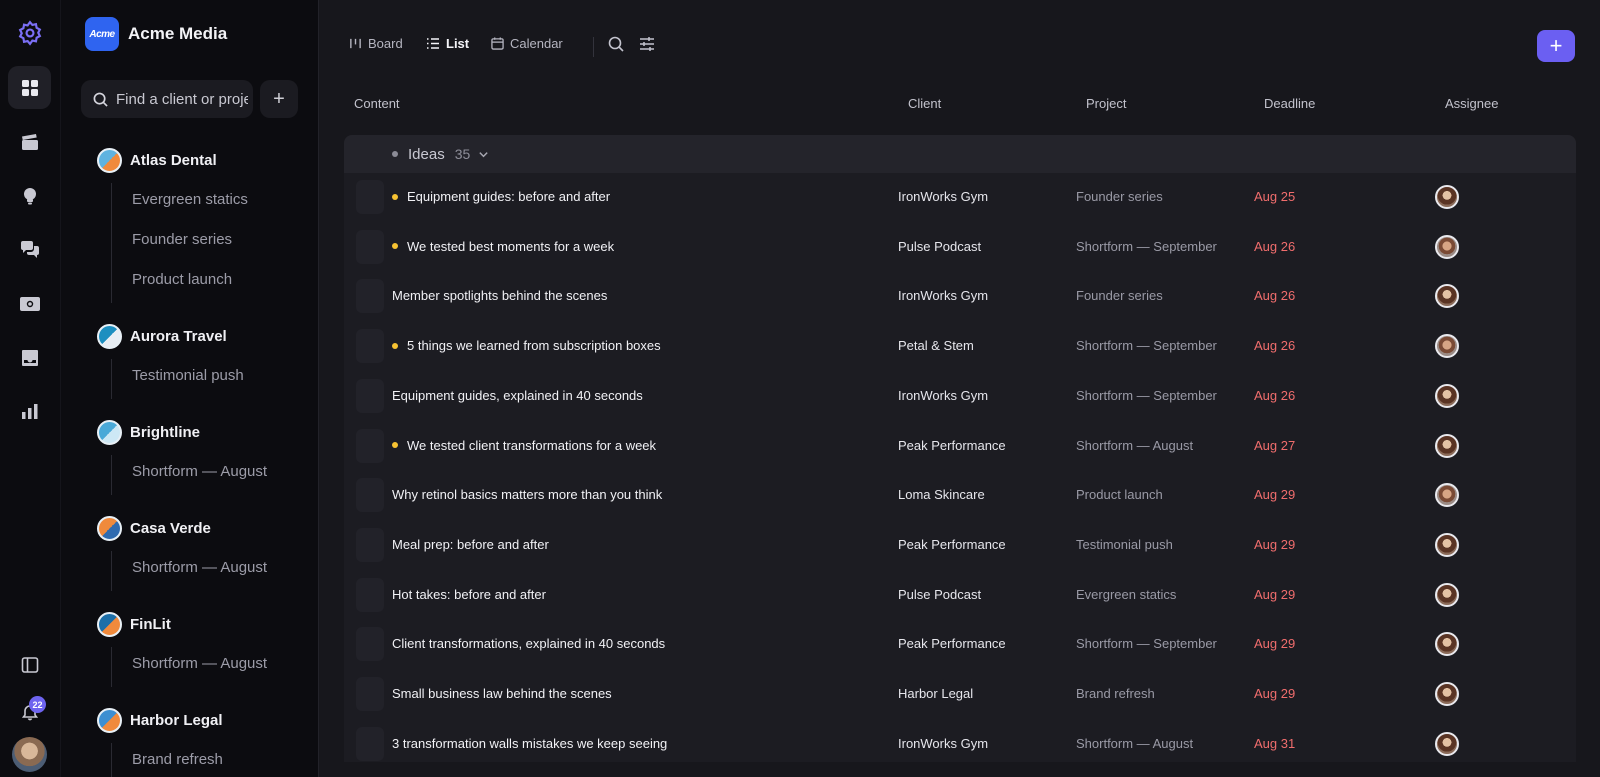 This screenshot has height=777, width=1600. I want to click on analytics-icon, so click(29, 410).